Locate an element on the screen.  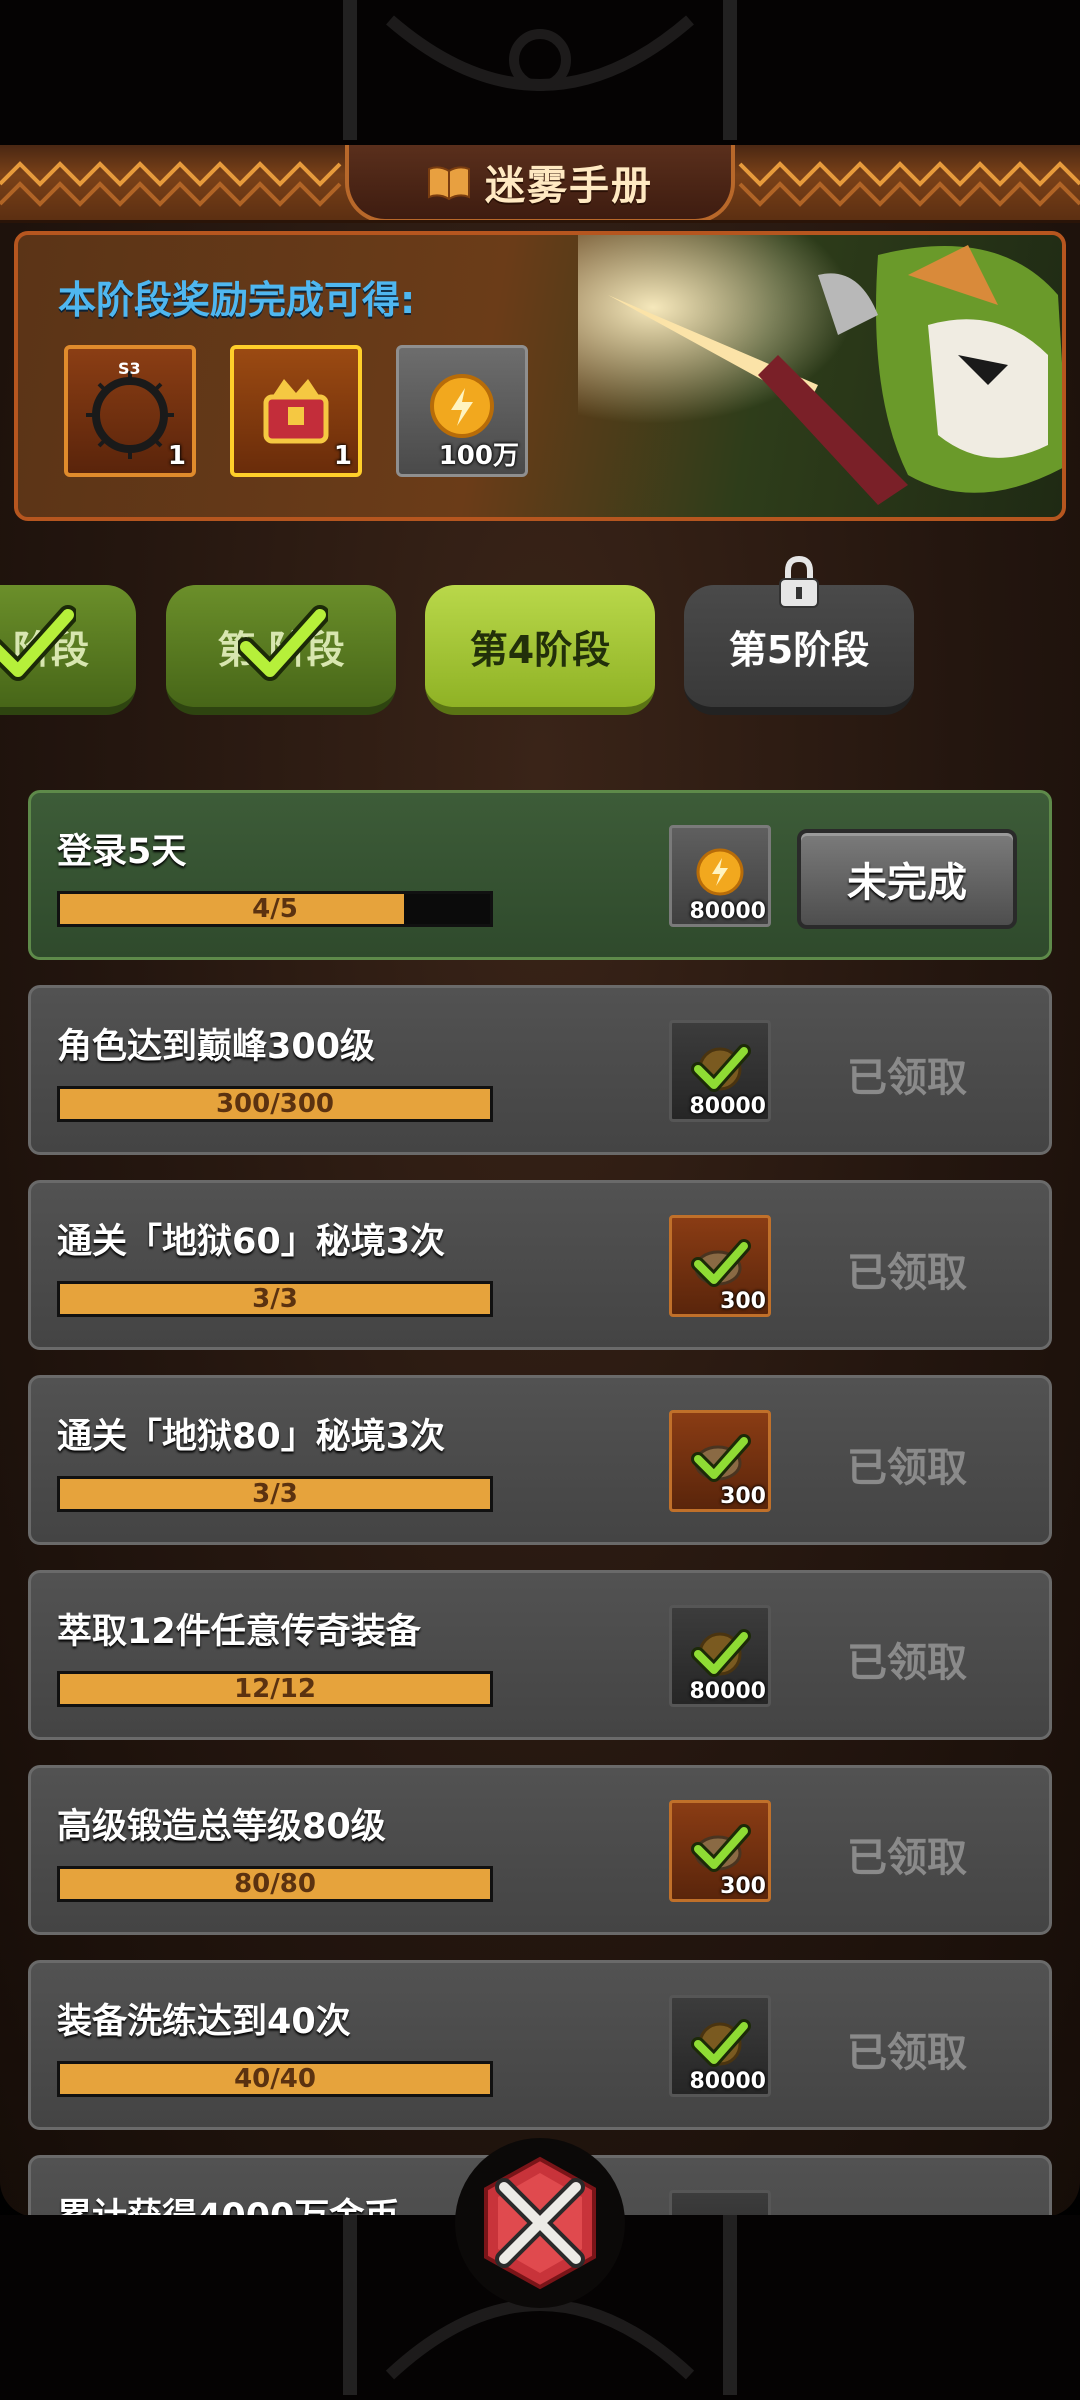
task-title: 累计获得4000万金币 is located at coordinates (228, 2207).